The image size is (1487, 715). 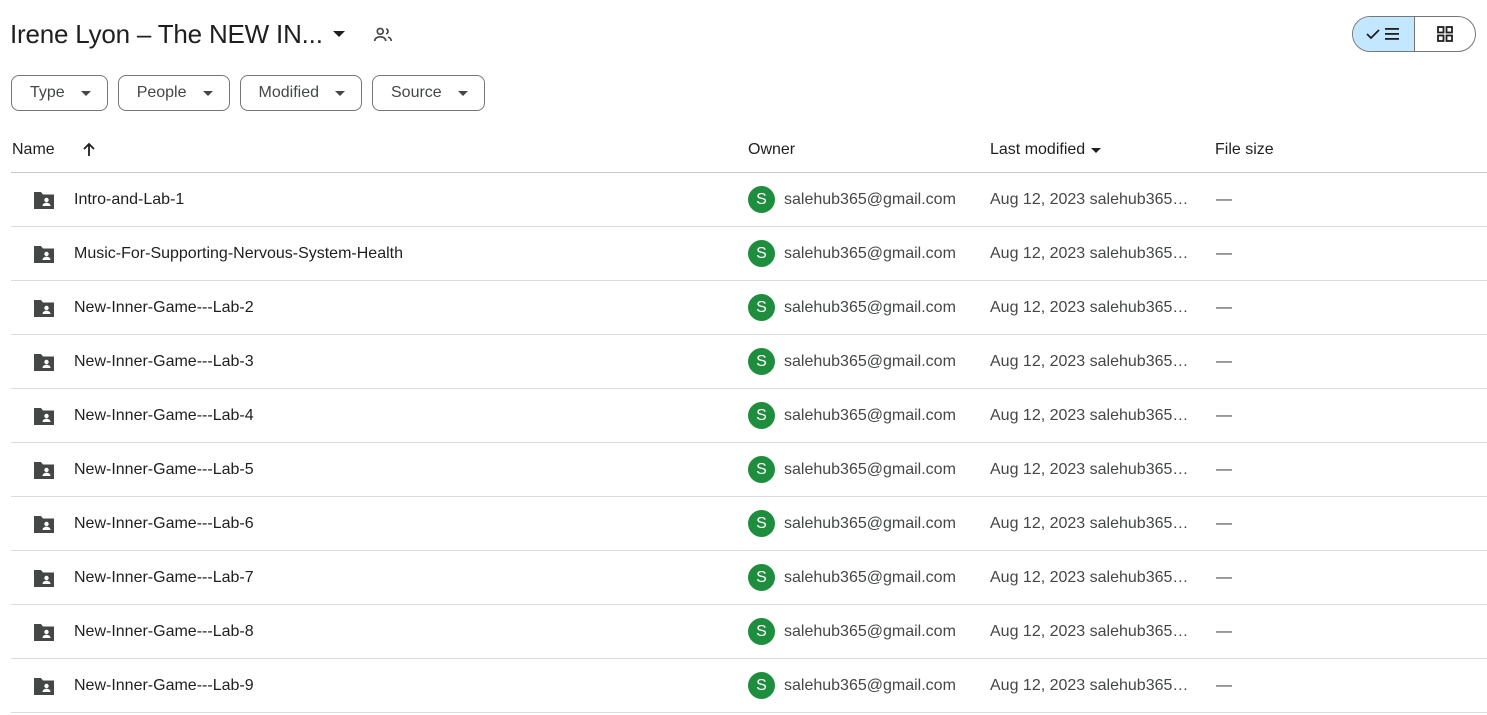 I want to click on sort-caret-down-icon, so click(x=1096, y=150).